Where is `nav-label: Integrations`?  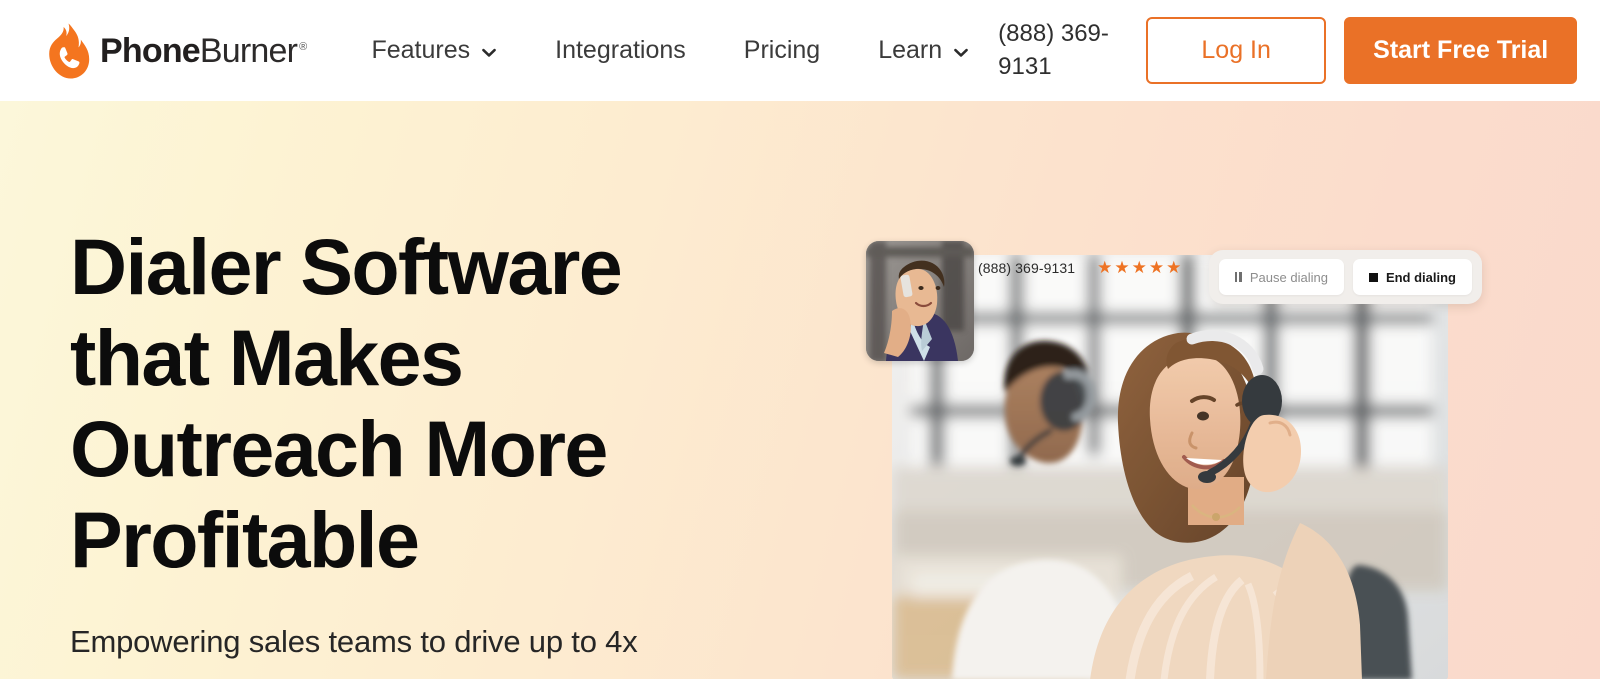 nav-label: Integrations is located at coordinates (620, 50).